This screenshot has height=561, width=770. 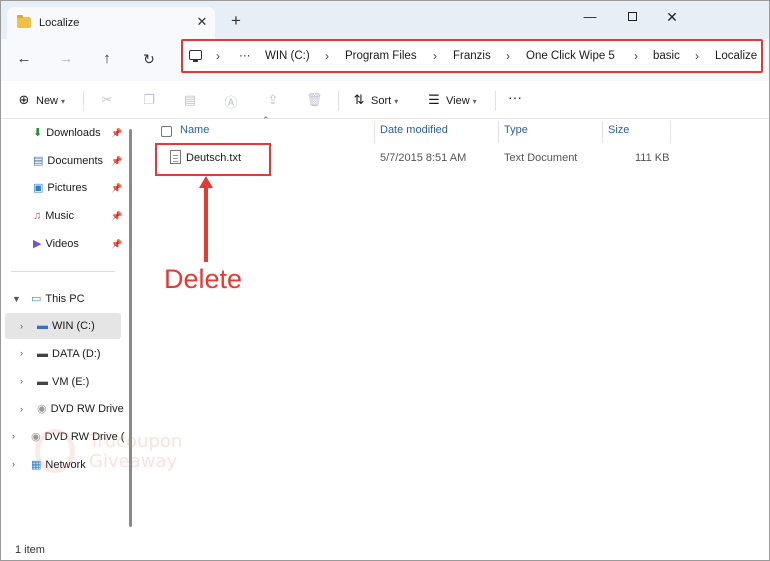 I want to click on folder-icon, so click(x=24, y=21).